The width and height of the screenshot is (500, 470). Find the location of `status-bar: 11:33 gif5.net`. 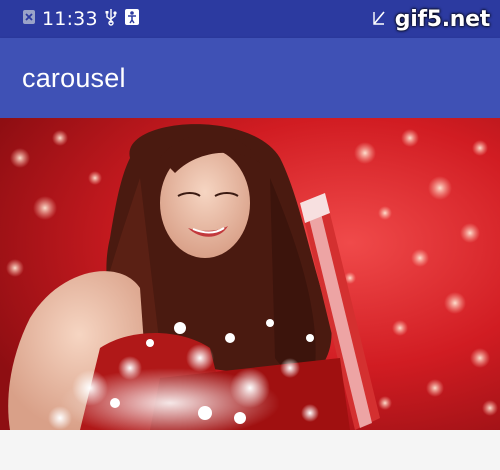

status-bar: 11:33 gif5.net is located at coordinates (250, 19).